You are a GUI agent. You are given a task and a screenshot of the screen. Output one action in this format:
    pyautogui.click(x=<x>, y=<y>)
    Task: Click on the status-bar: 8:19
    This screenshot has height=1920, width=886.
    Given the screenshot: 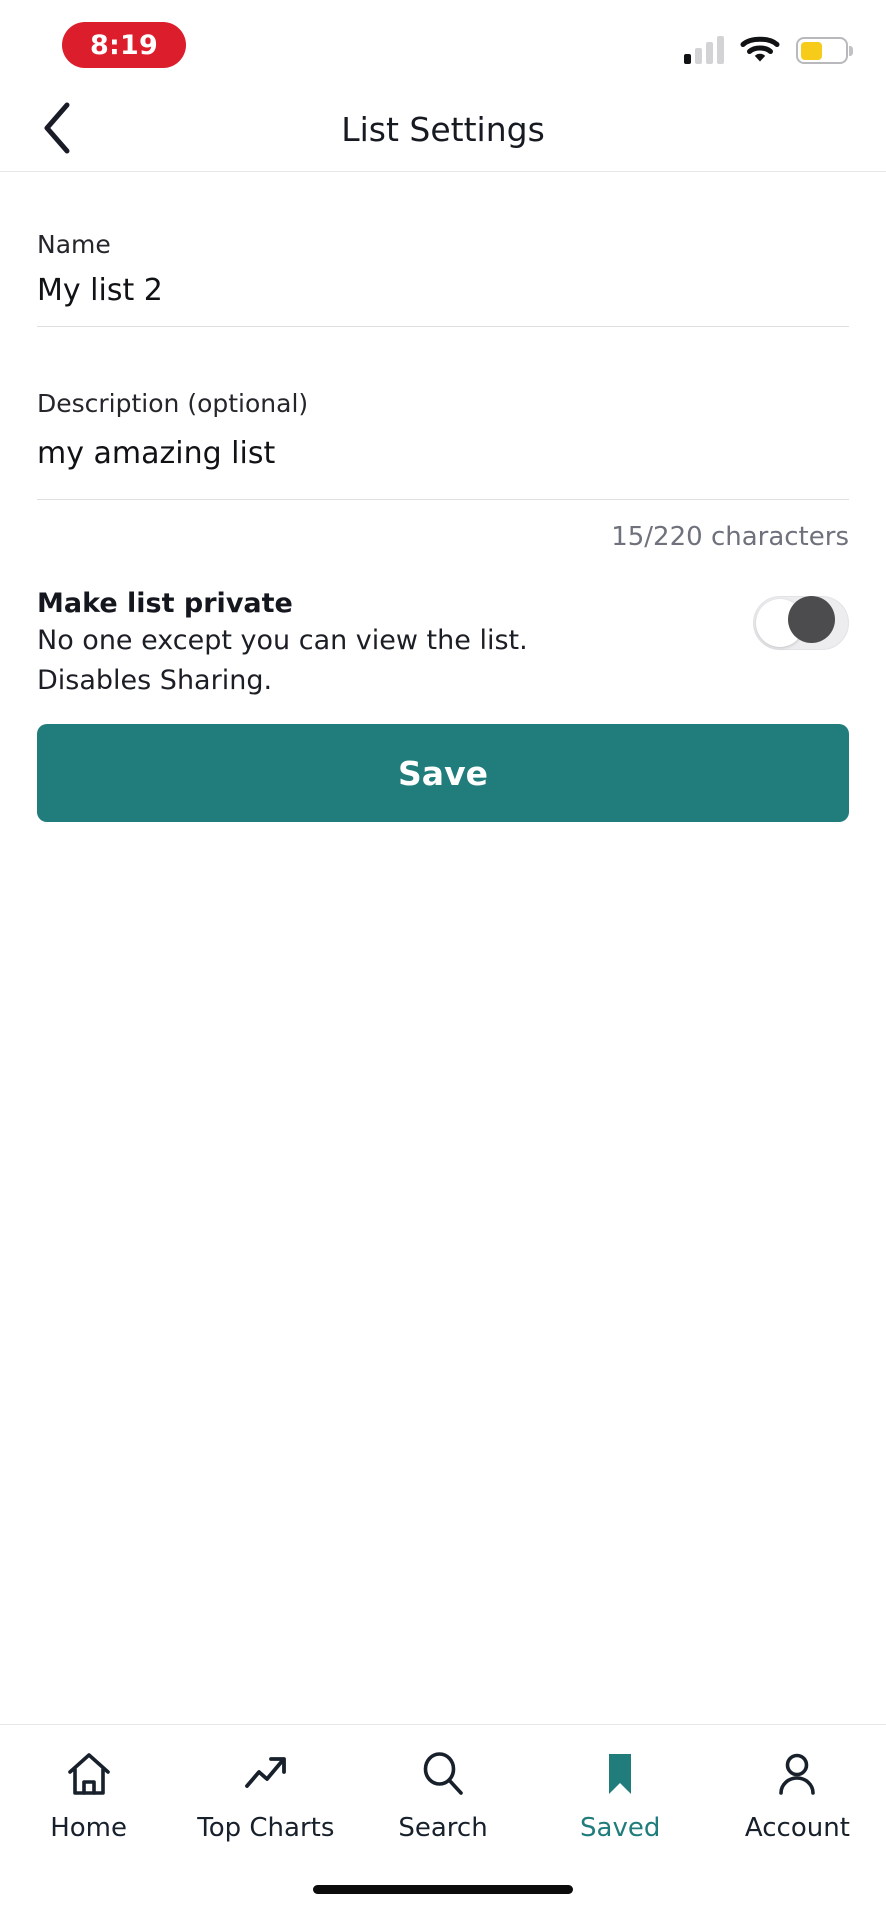 What is the action you would take?
    pyautogui.click(x=443, y=44)
    